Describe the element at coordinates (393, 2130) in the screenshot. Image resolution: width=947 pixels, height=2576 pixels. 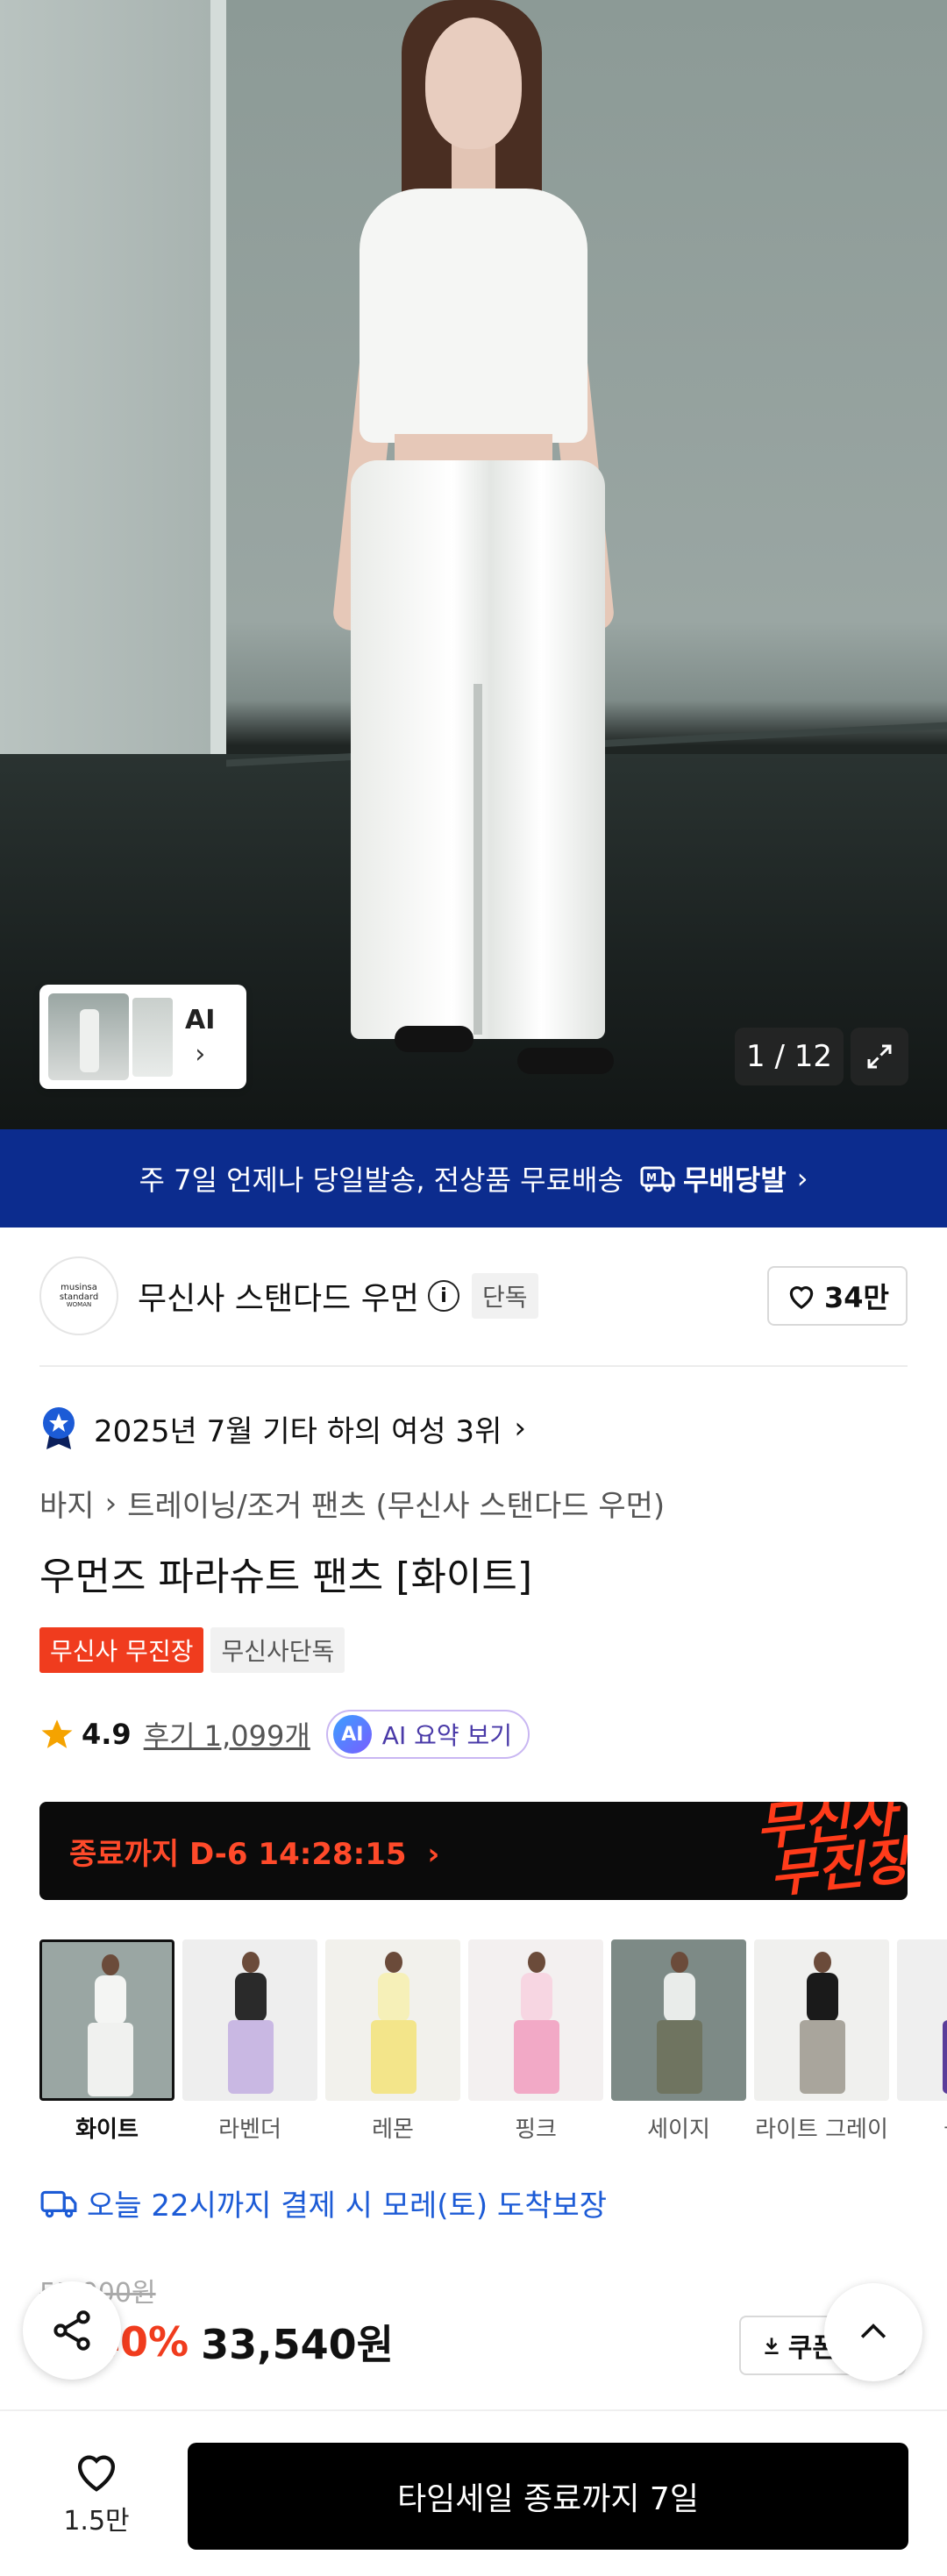
I see `color-option-label: 레몬` at that location.